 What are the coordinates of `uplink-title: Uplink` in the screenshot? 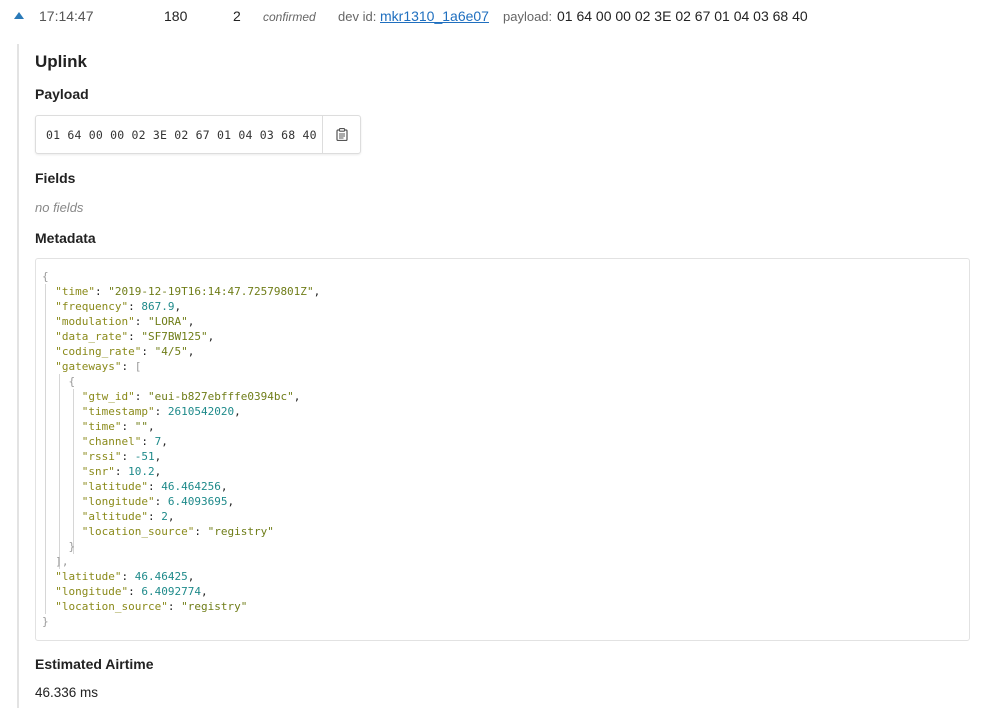 It's located at (61, 61).